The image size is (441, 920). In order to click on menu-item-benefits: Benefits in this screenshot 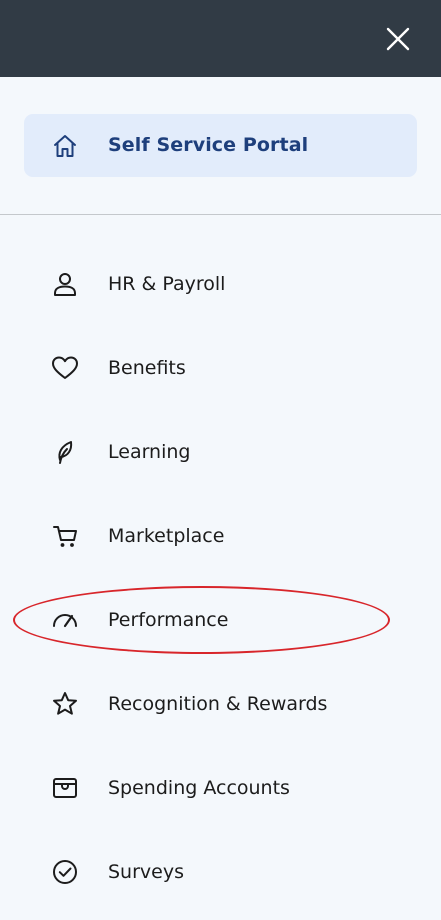, I will do `click(220, 368)`.